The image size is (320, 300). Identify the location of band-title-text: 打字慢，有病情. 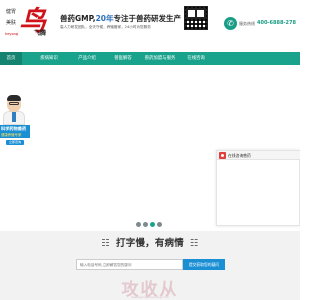
(150, 243).